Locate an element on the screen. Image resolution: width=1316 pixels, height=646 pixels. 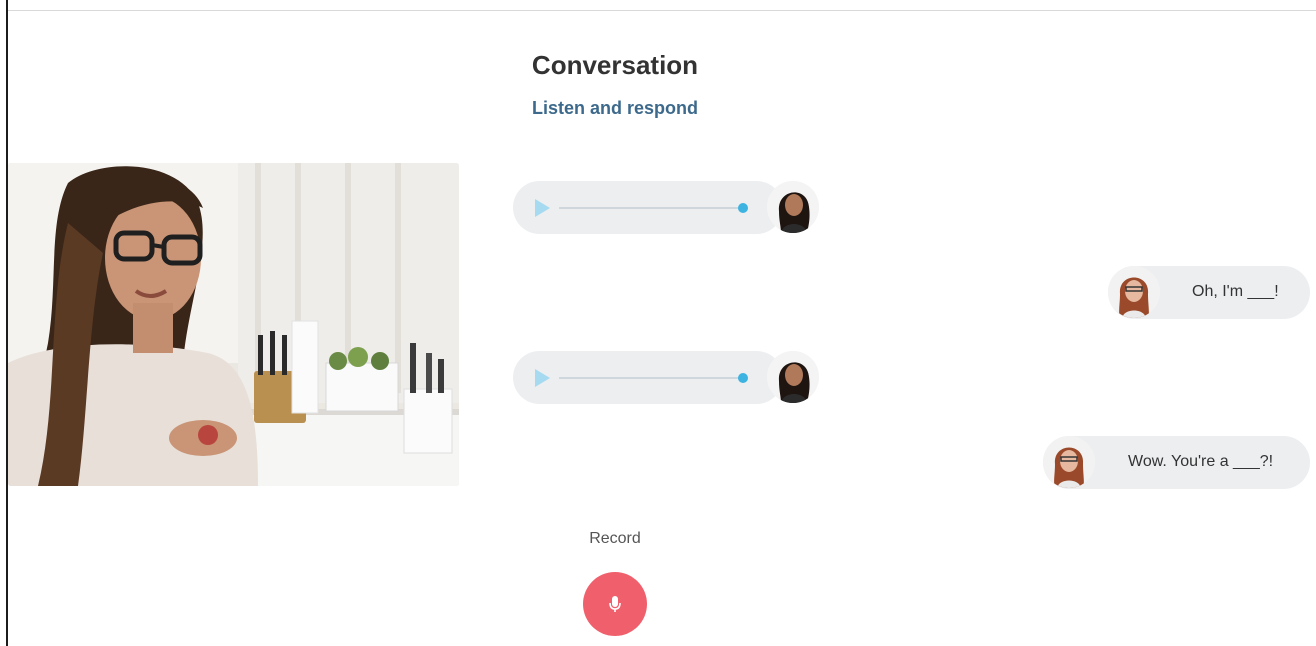
message-text: Oh, I'm ___! is located at coordinates (1235, 291).